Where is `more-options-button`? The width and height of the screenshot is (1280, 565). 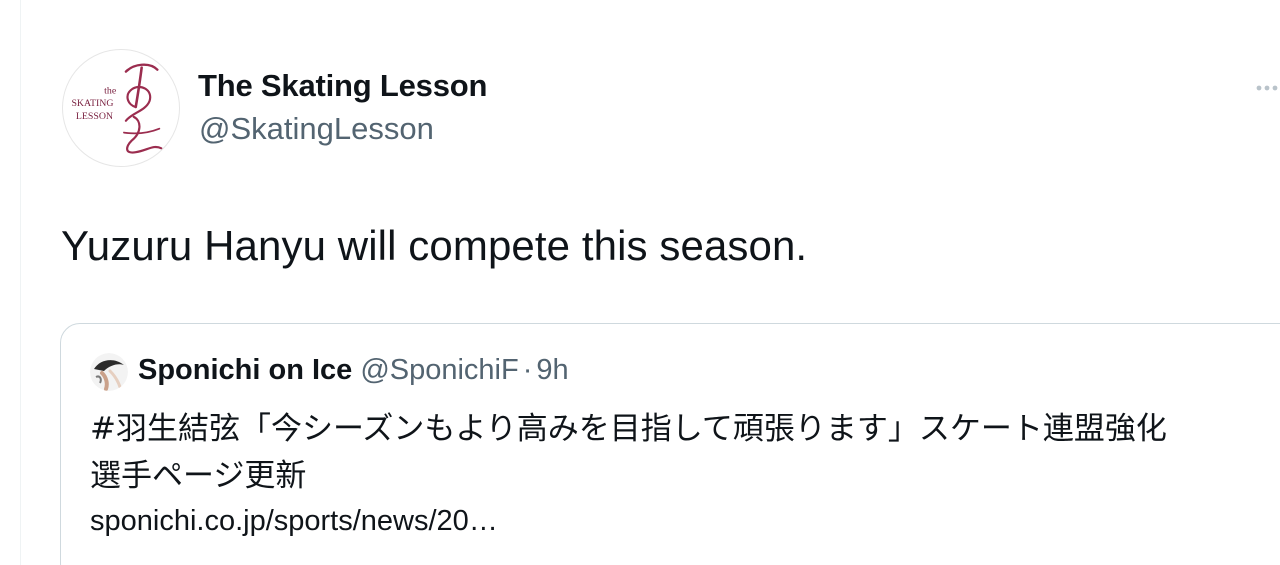
more-options-button is located at coordinates (1266, 88).